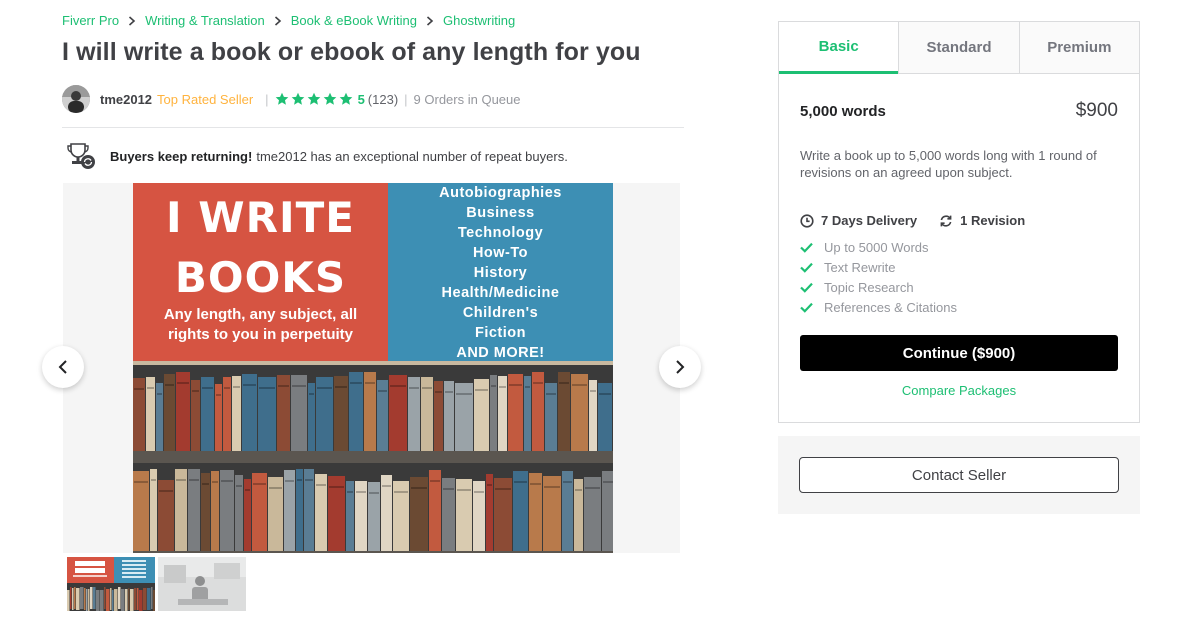  What do you see at coordinates (869, 287) in the screenshot?
I see `feature-label: Topic Research` at bounding box center [869, 287].